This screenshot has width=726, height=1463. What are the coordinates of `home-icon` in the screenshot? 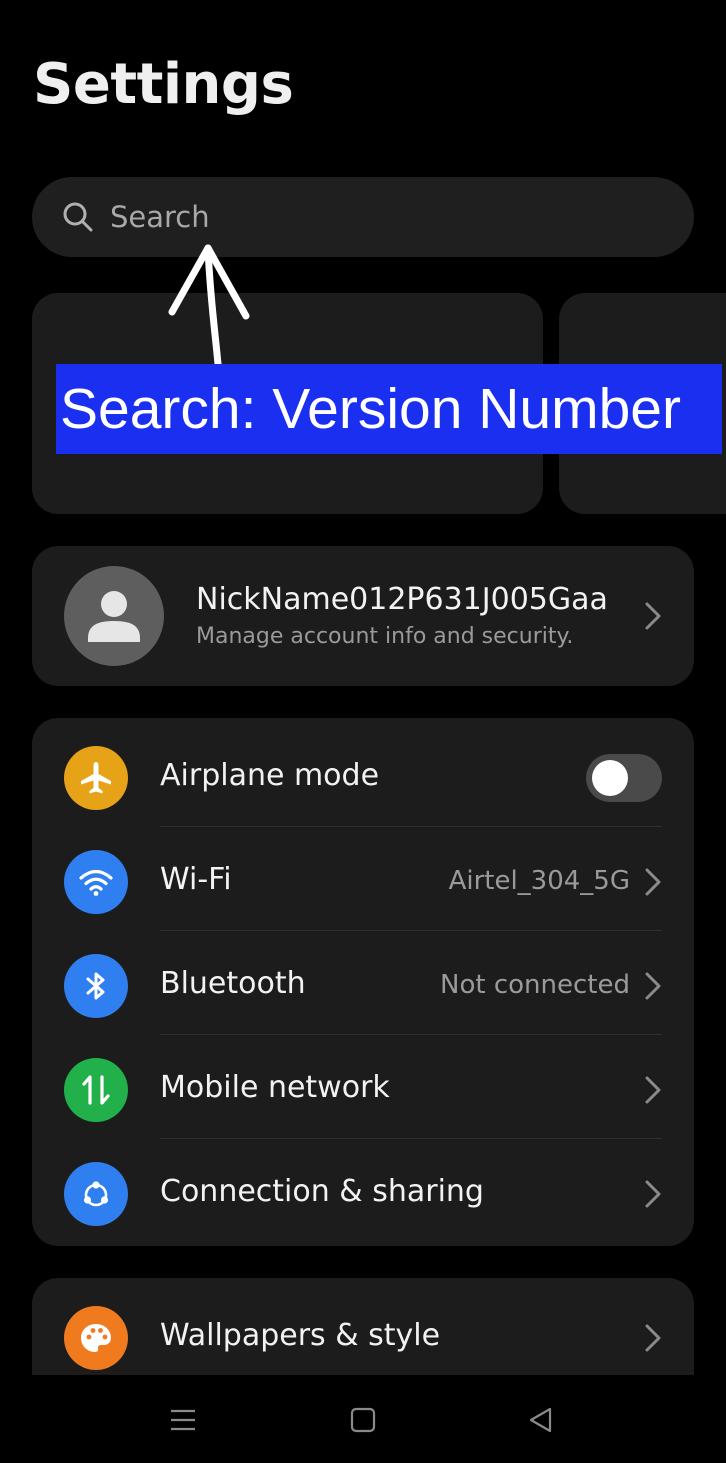 It's located at (363, 1420).